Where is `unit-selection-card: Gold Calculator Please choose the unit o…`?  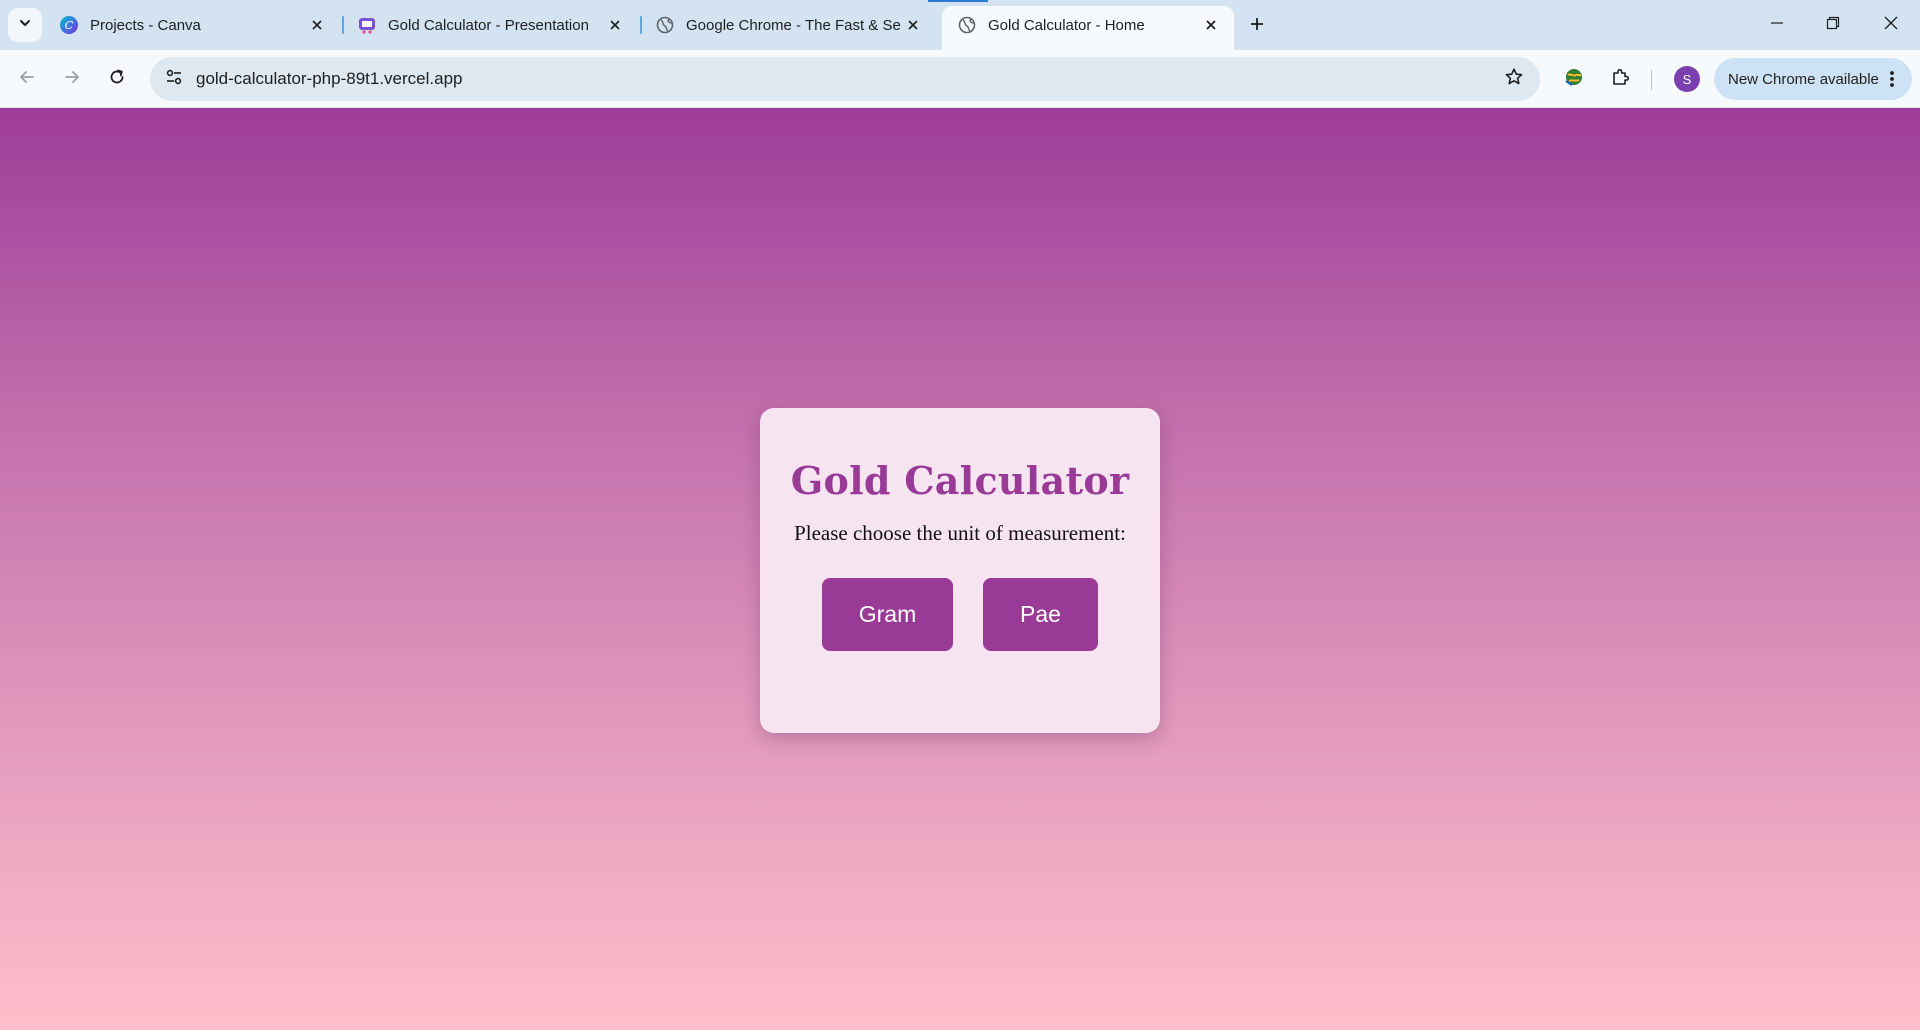 unit-selection-card: Gold Calculator Please choose the unit o… is located at coordinates (960, 570).